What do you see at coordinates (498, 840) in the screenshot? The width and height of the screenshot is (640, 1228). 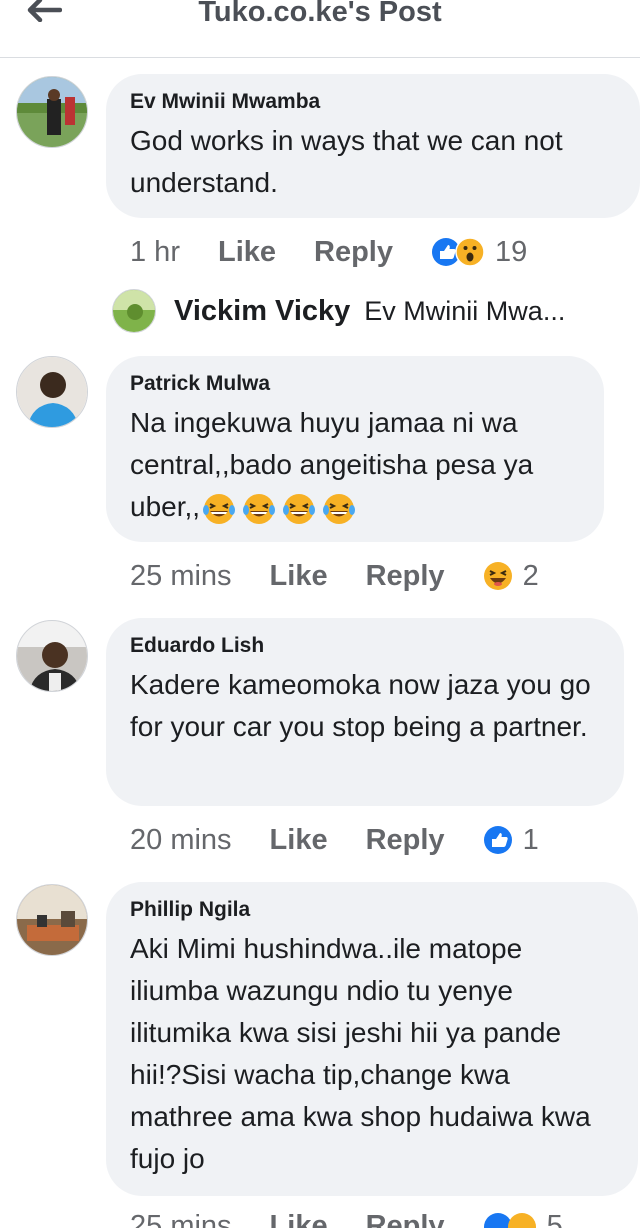 I see `like-reaction-icon` at bounding box center [498, 840].